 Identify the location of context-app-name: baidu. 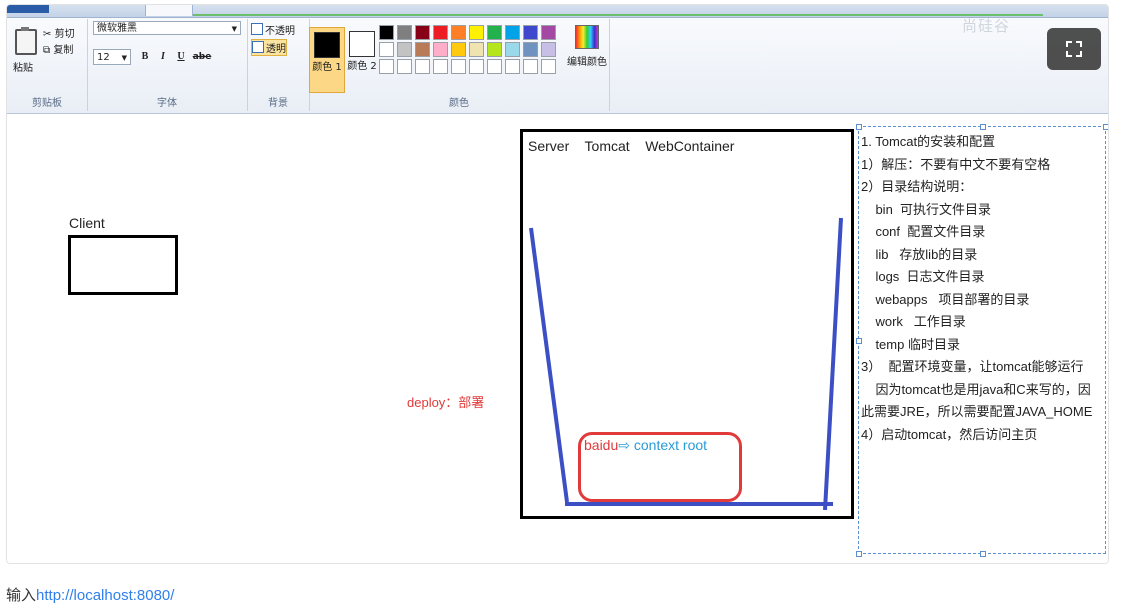
(601, 445).